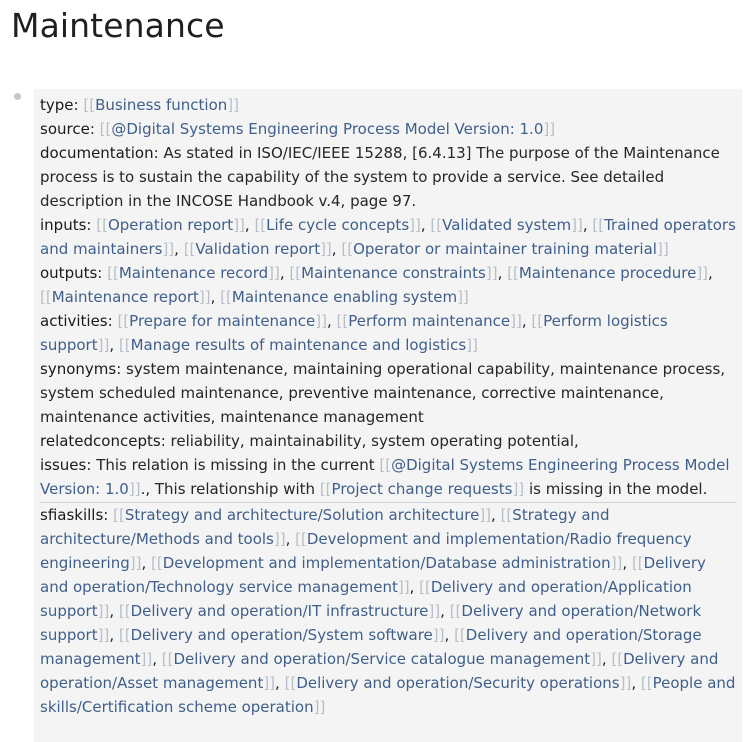 The image size is (748, 742). I want to click on issues-text: is missing in the model., so click(616, 489).